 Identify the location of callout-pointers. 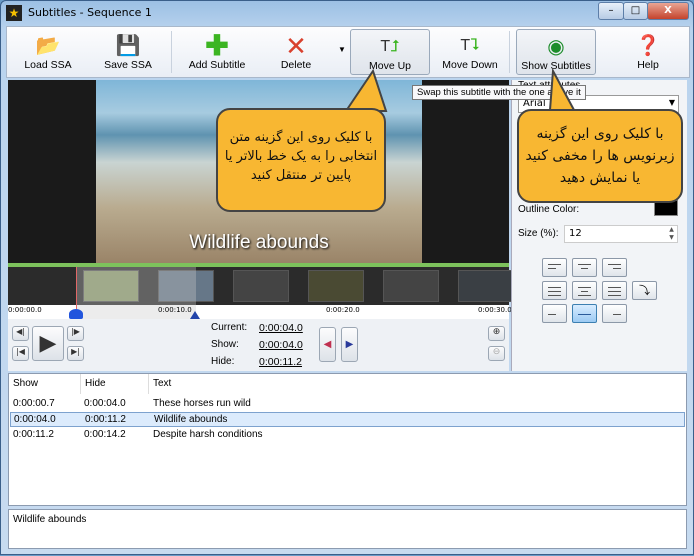
(463, 95).